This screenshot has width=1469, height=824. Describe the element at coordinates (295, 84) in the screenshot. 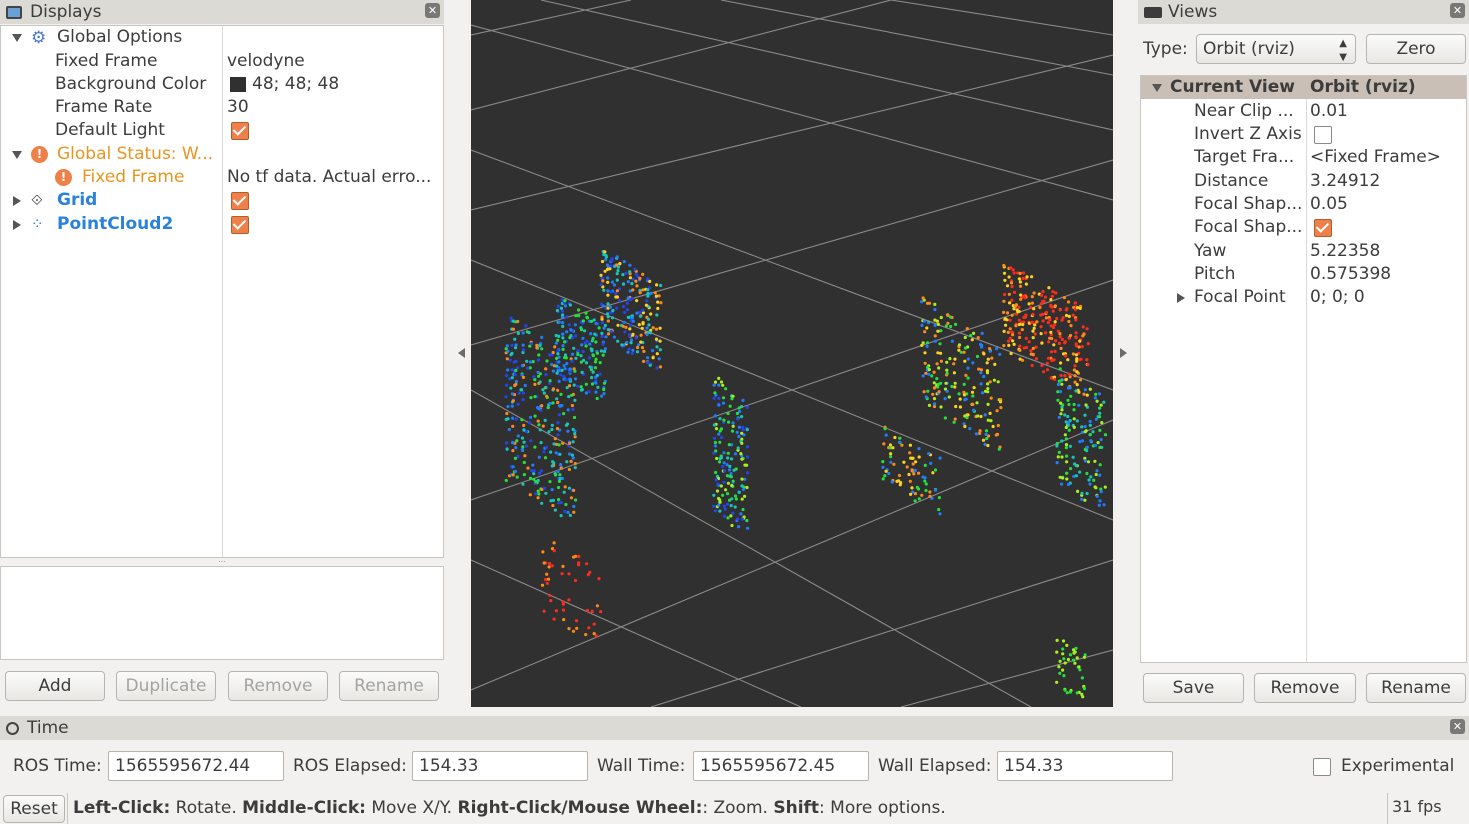

I see `background-color-value: 48; 48; 48` at that location.